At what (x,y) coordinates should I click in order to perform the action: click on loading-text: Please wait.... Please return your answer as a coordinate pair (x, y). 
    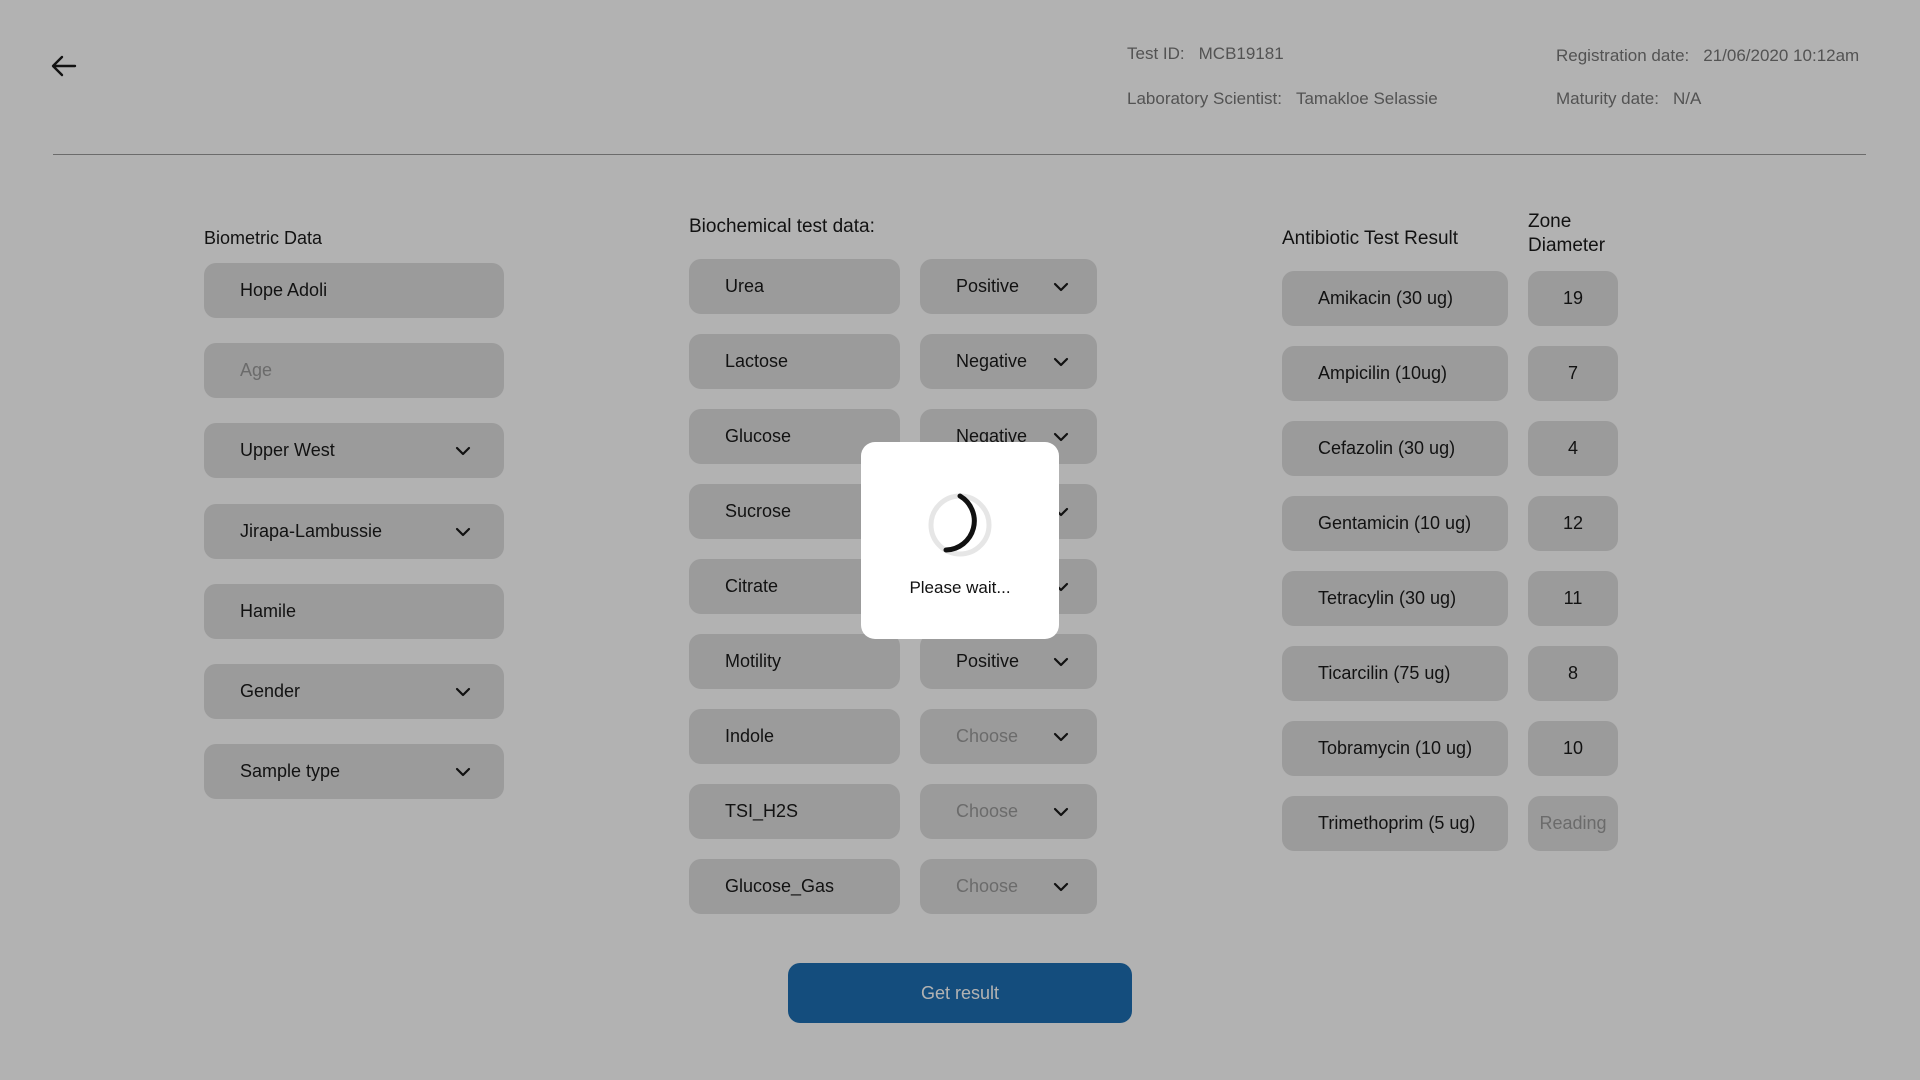
    Looking at the image, I should click on (960, 587).